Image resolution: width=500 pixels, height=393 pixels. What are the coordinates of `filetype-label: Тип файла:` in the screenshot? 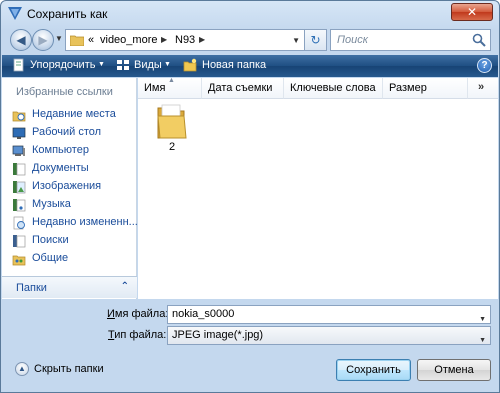 It's located at (137, 335).